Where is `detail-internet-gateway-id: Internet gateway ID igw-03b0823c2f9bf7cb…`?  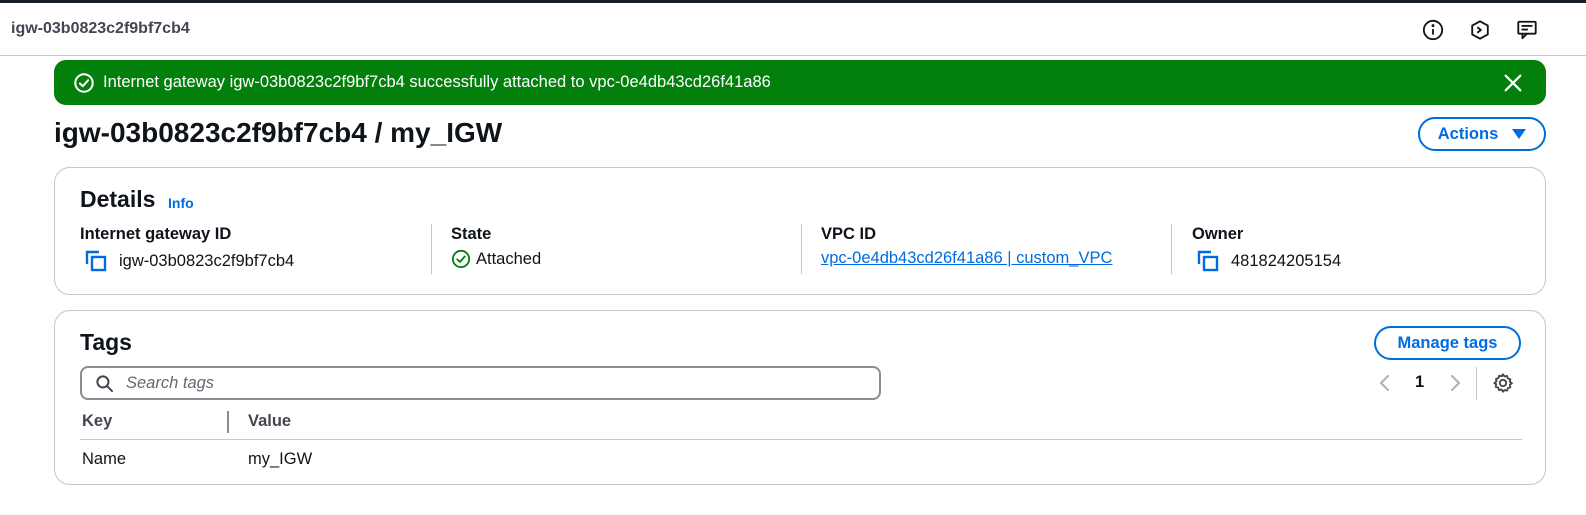
detail-internet-gateway-id: Internet gateway ID igw-03b0823c2f9bf7cb… is located at coordinates (187, 249).